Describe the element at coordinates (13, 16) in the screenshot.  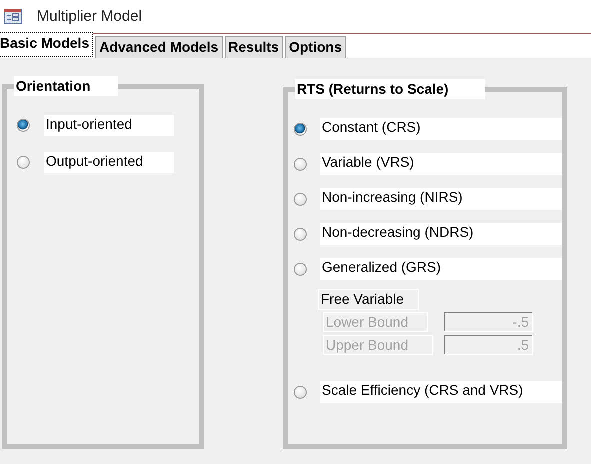
I see `form-icon` at that location.